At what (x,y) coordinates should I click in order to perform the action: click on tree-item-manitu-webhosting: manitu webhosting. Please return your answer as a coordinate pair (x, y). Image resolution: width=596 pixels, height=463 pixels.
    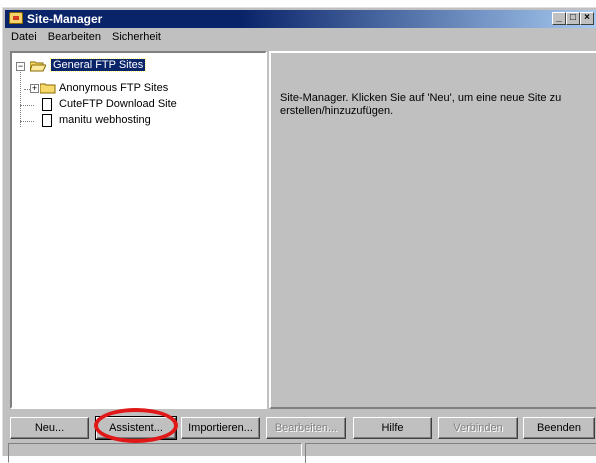
    Looking at the image, I should click on (144, 121).